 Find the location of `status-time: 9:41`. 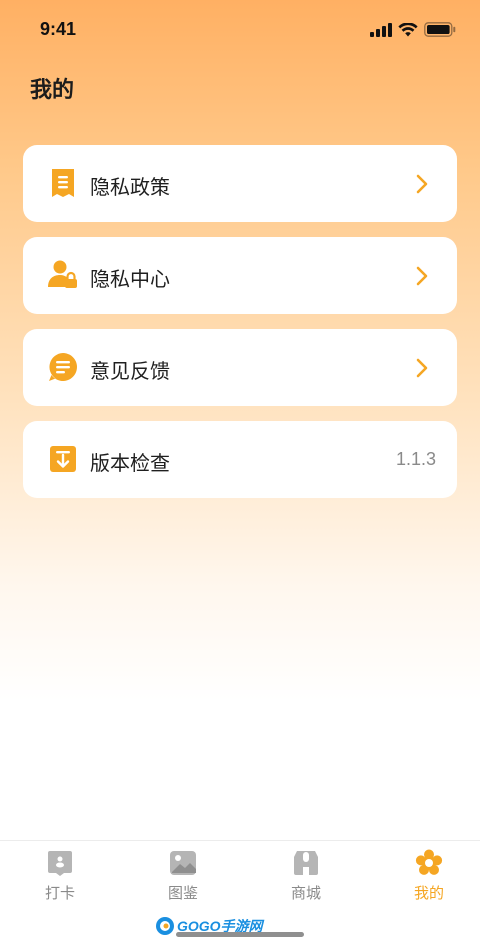

status-time: 9:41 is located at coordinates (58, 29).